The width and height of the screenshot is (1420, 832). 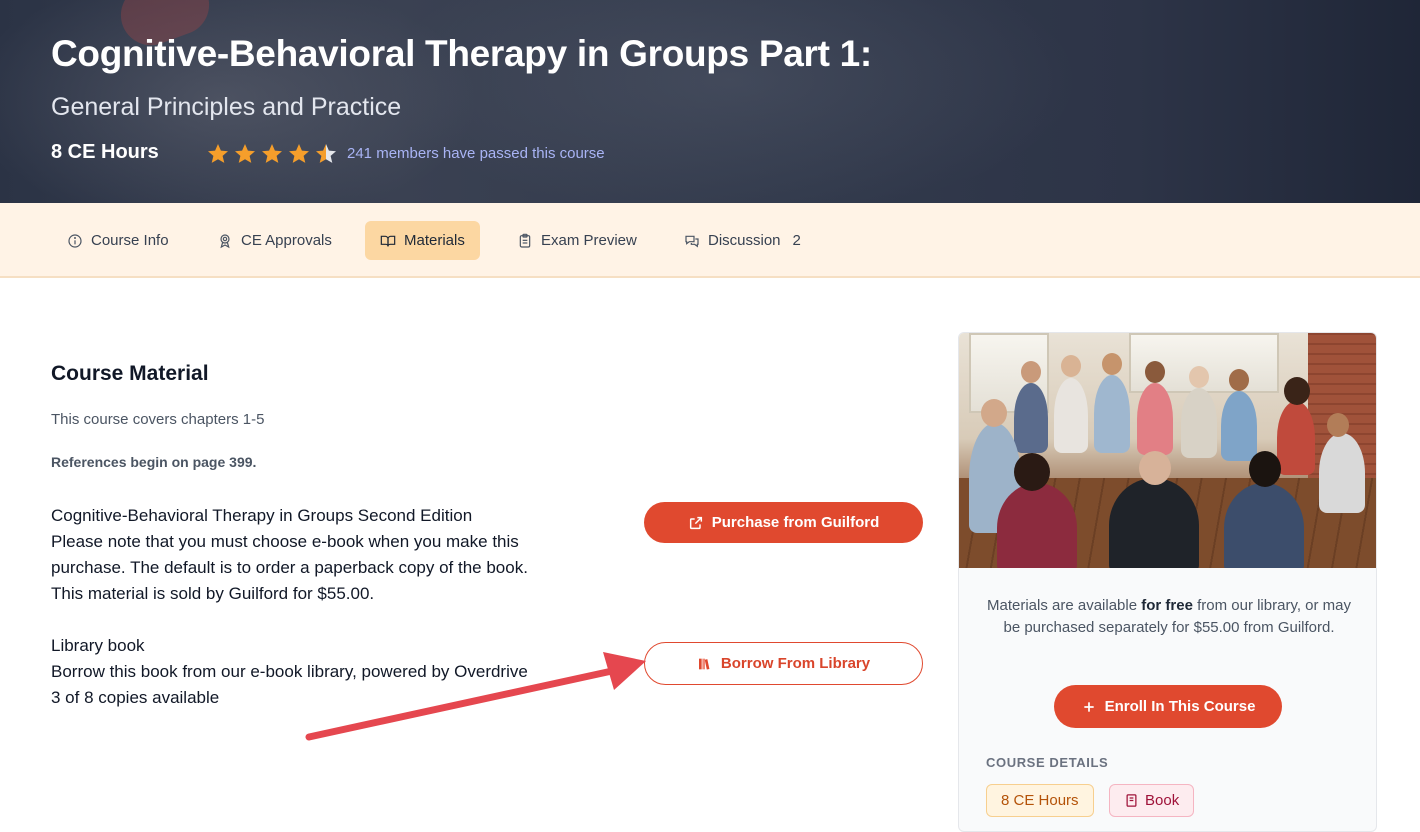 I want to click on tag-label: 8 CE Hours, so click(x=1040, y=800).